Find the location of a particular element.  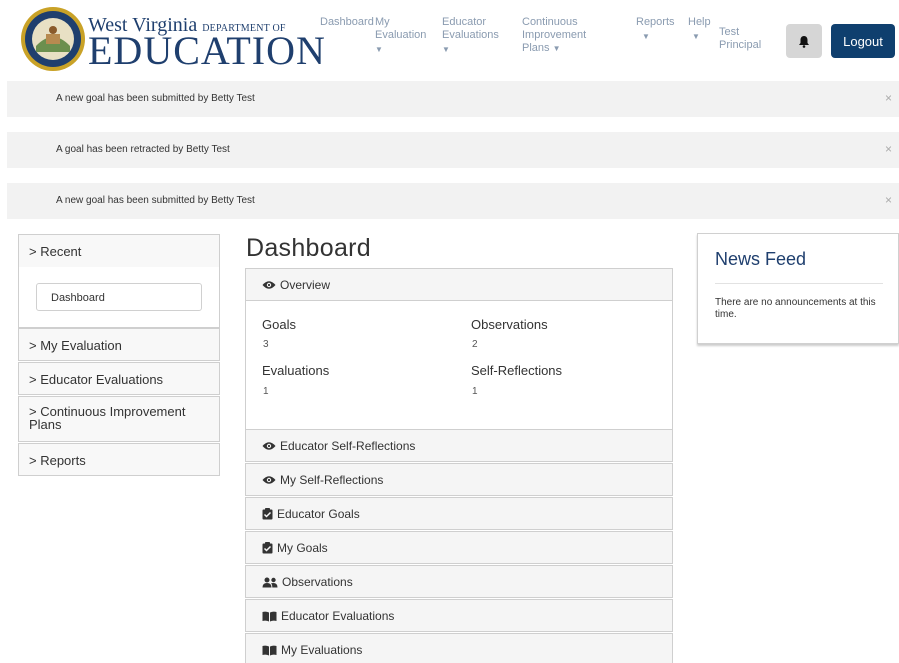

recent-list: Dashboard is located at coordinates (119, 297).